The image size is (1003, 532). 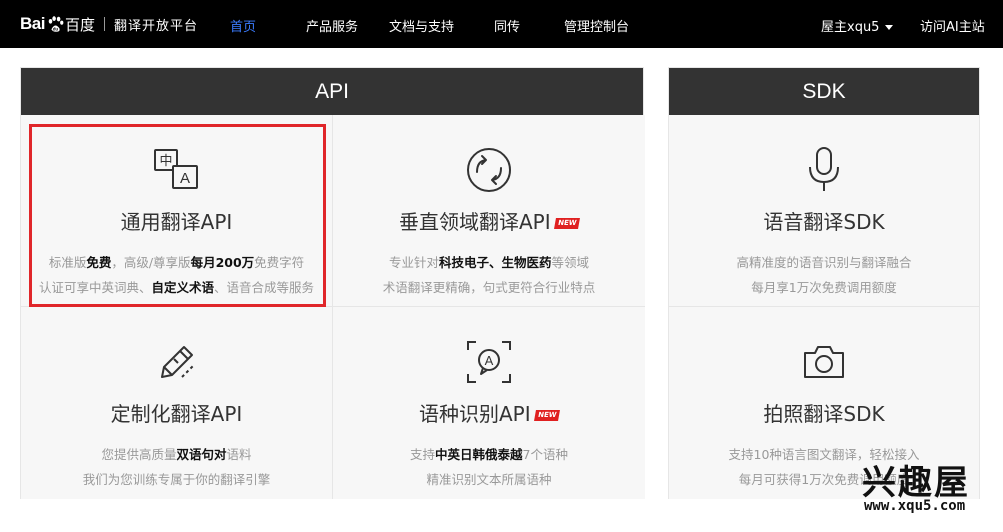 I want to click on card-title: 拍照翻译SDK, so click(x=824, y=414).